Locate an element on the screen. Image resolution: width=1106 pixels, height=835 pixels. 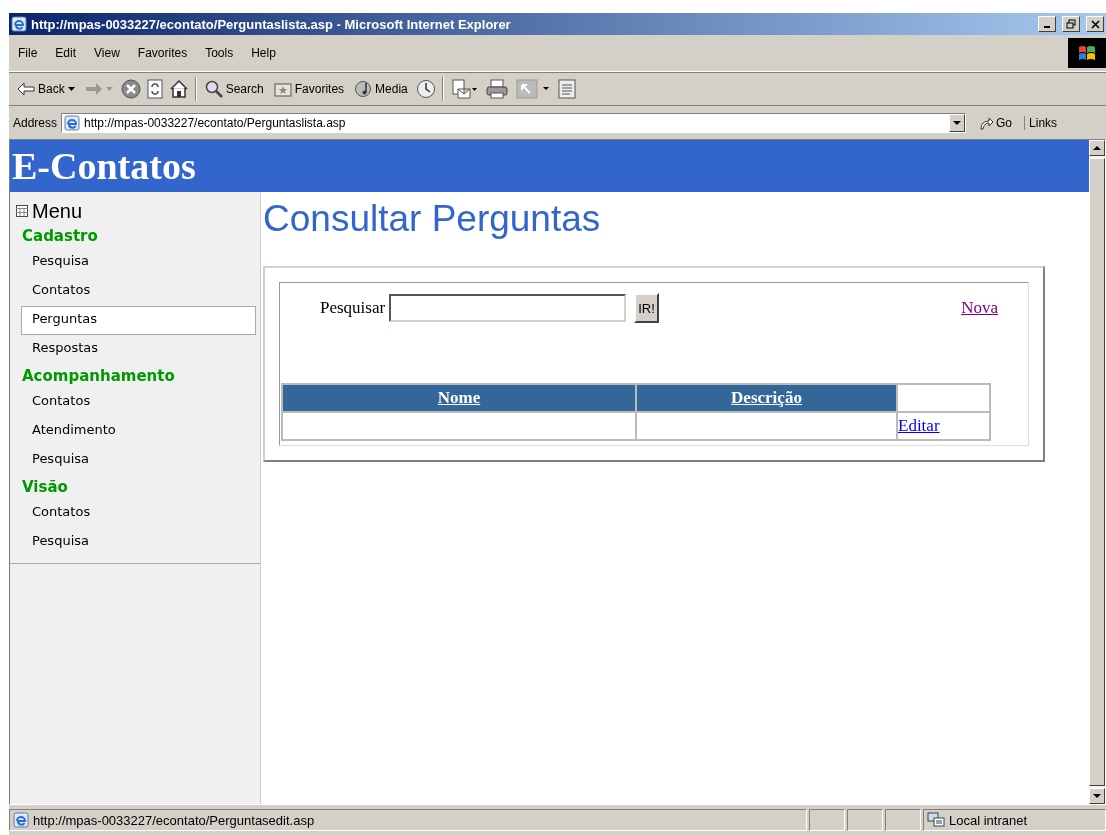
close-button is located at coordinates (1095, 24).